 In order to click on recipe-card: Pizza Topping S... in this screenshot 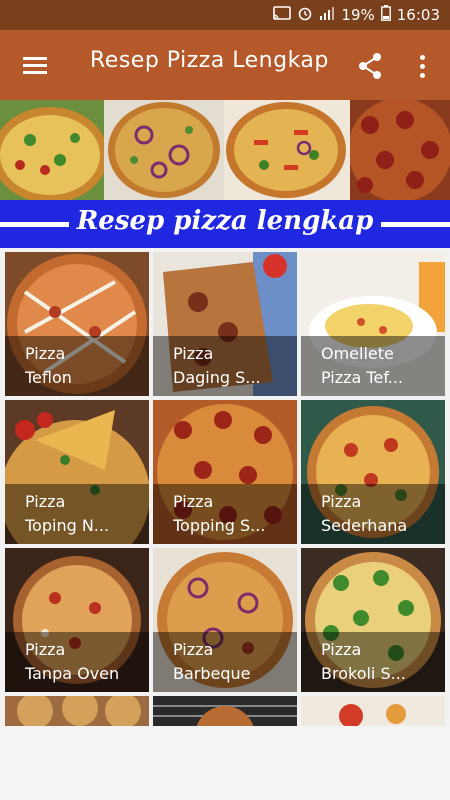, I will do `click(225, 472)`.